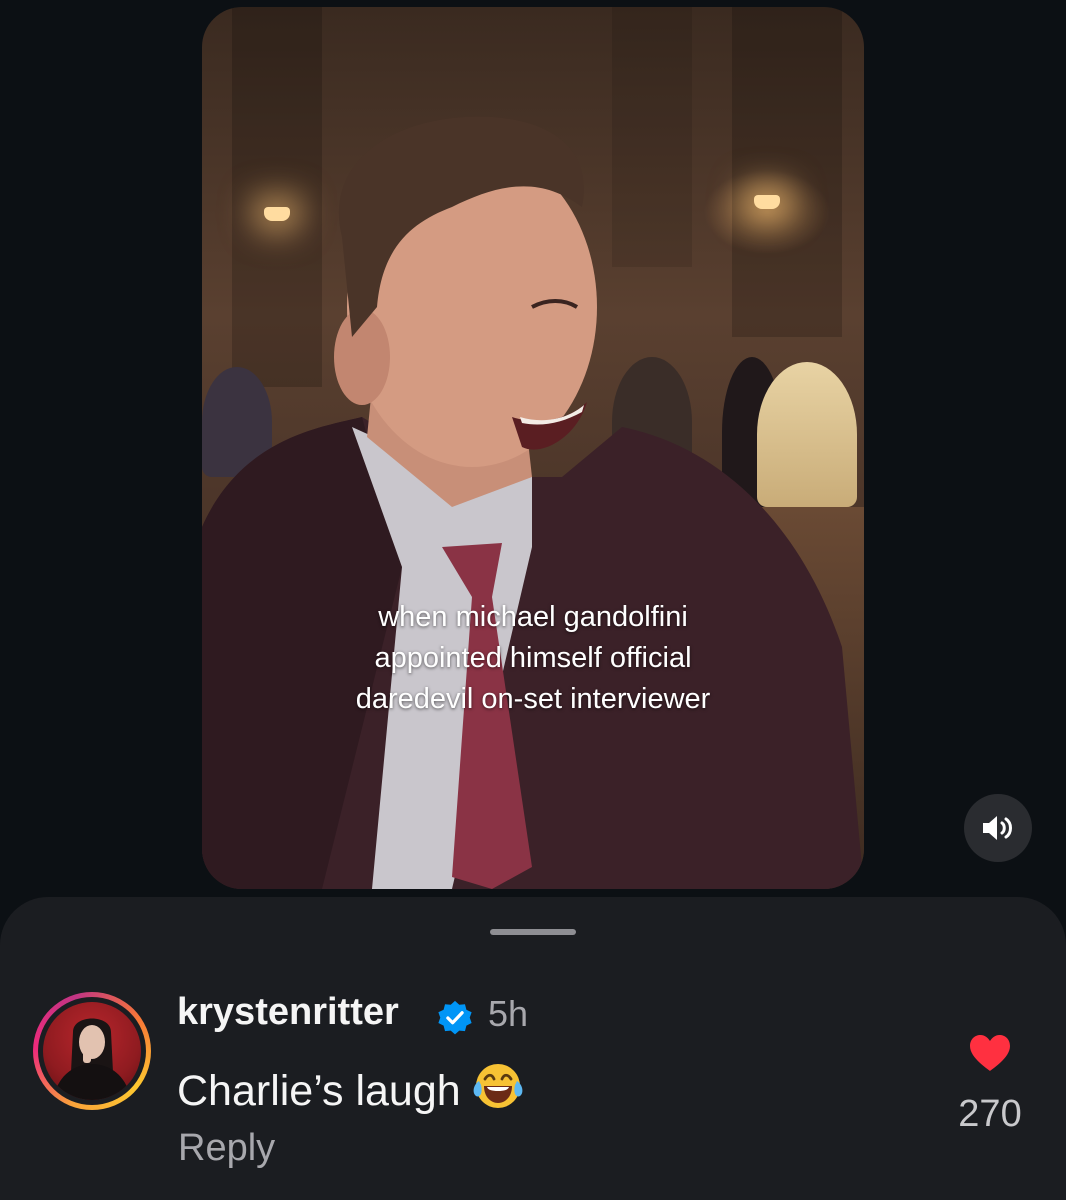 This screenshot has height=1200, width=1066. What do you see at coordinates (319, 1091) in the screenshot?
I see `comment-text: Charlie’s laugh` at bounding box center [319, 1091].